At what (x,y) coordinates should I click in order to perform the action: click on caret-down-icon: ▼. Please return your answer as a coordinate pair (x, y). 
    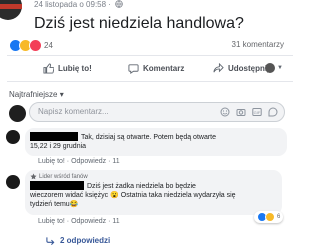
    Looking at the image, I should click on (280, 68).